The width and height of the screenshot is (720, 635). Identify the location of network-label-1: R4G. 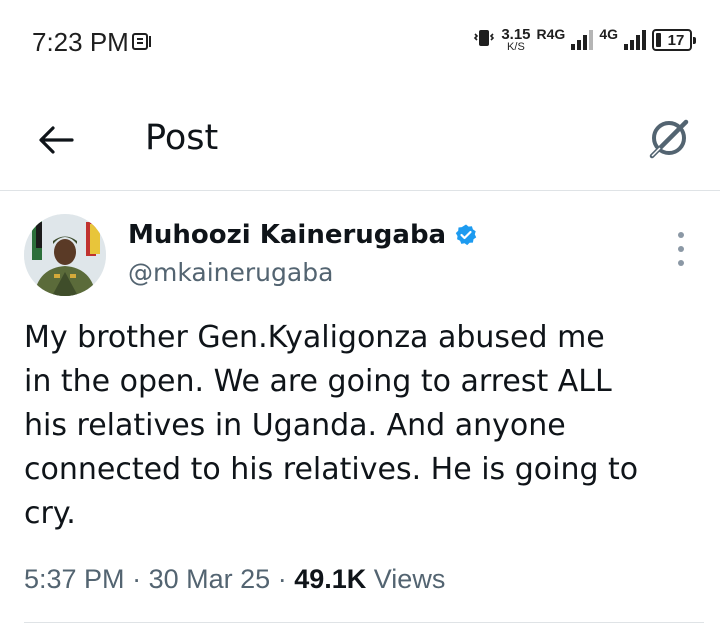
(551, 34).